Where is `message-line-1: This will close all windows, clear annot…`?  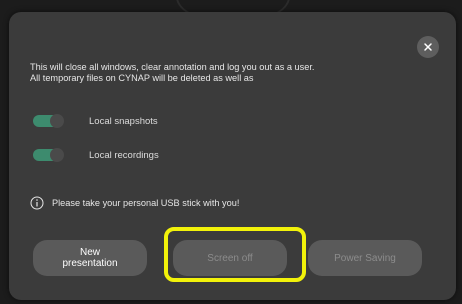 message-line-1: This will close all windows, clear annot… is located at coordinates (172, 67).